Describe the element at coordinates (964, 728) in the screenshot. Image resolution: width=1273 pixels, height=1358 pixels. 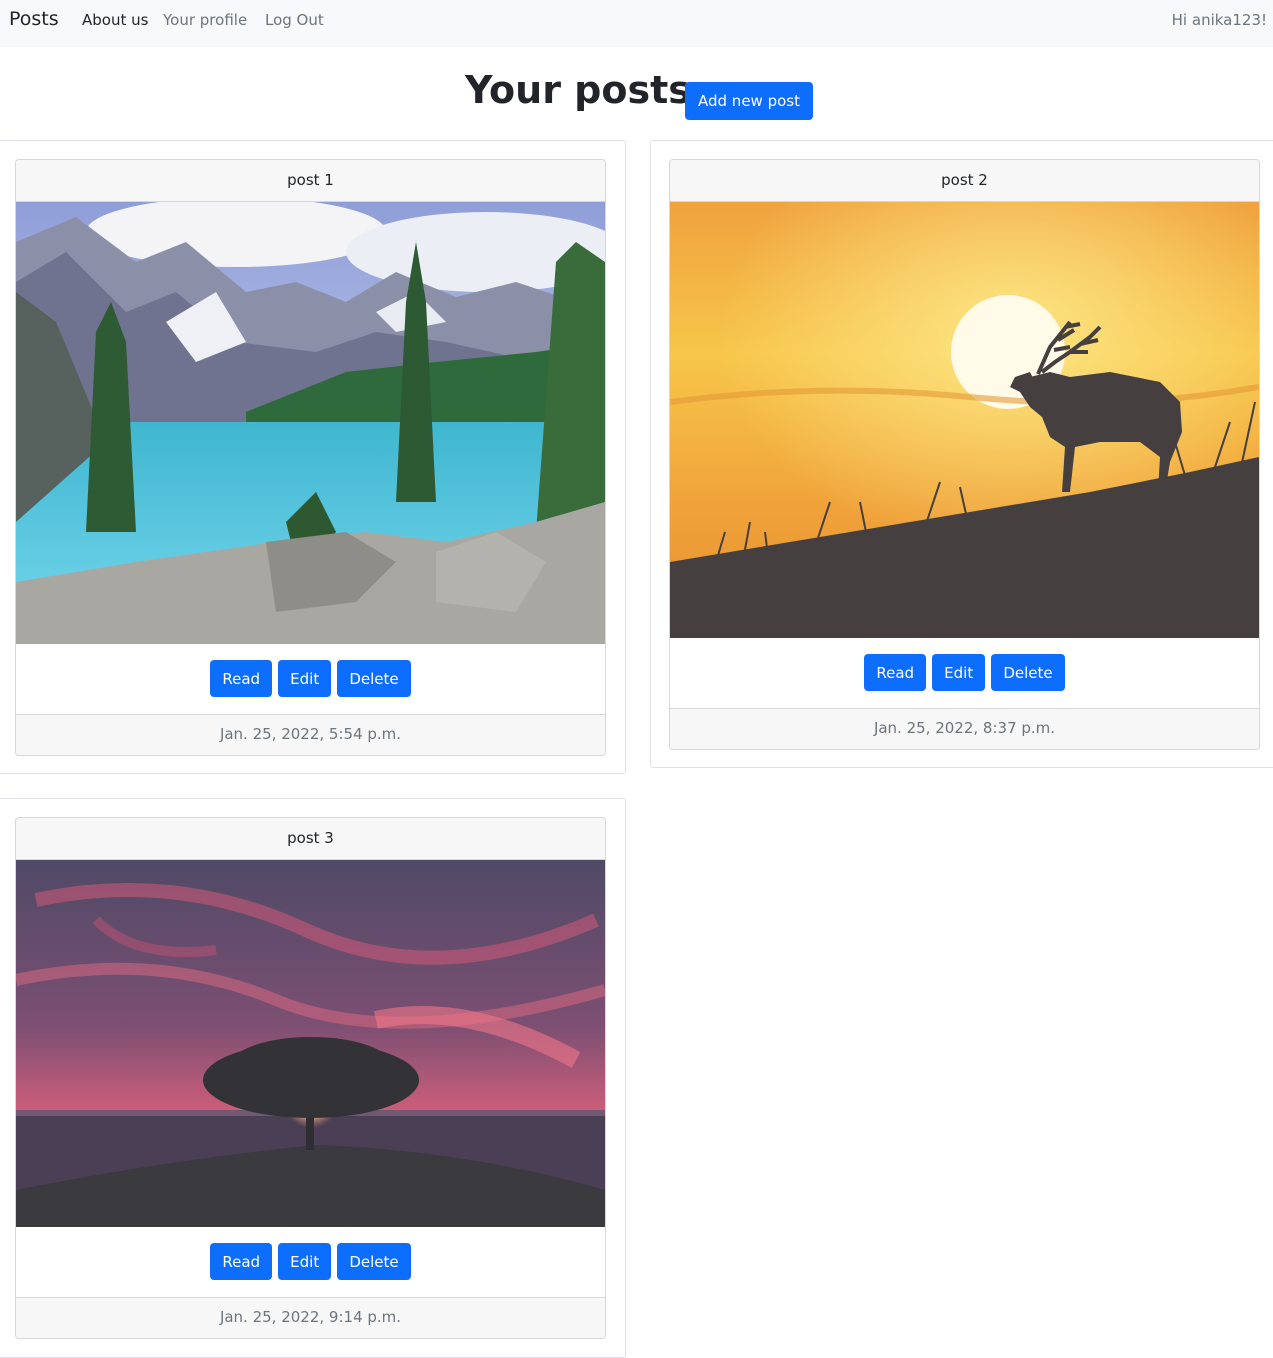
I see `post-date: Jan. 25, 2022, 8:37 p.m.` at that location.